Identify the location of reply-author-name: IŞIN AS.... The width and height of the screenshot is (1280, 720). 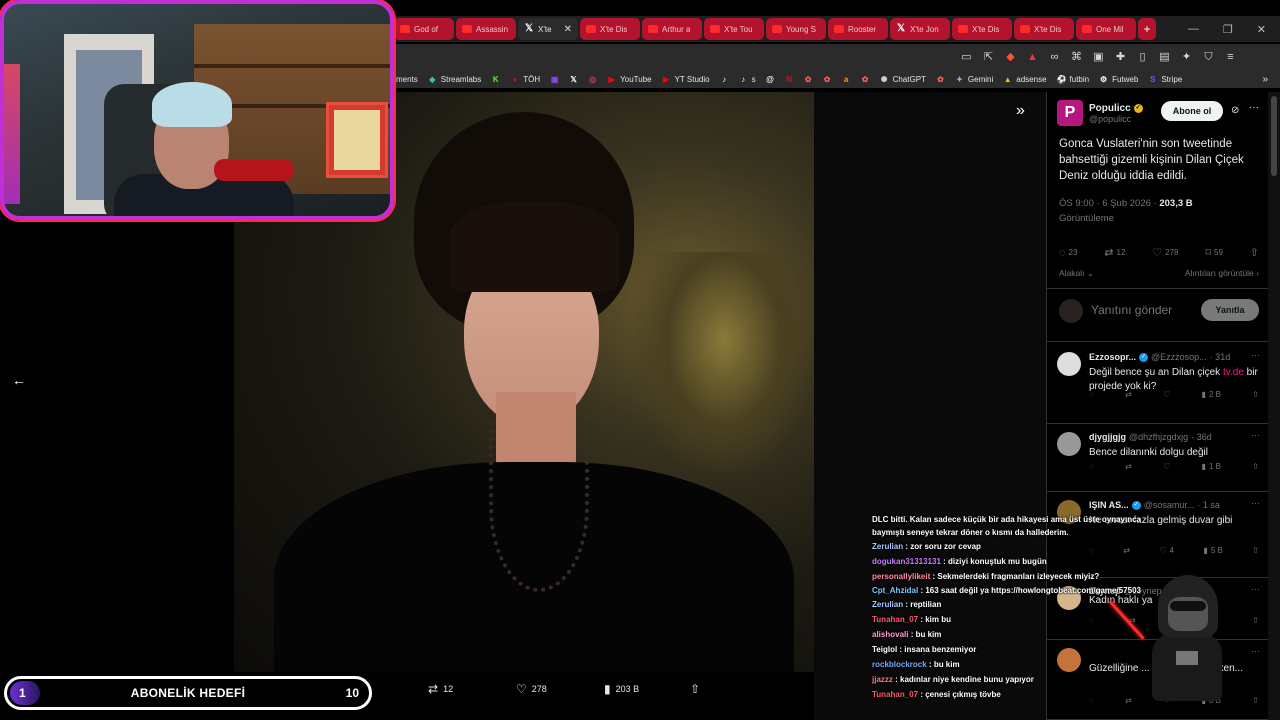
(1109, 505).